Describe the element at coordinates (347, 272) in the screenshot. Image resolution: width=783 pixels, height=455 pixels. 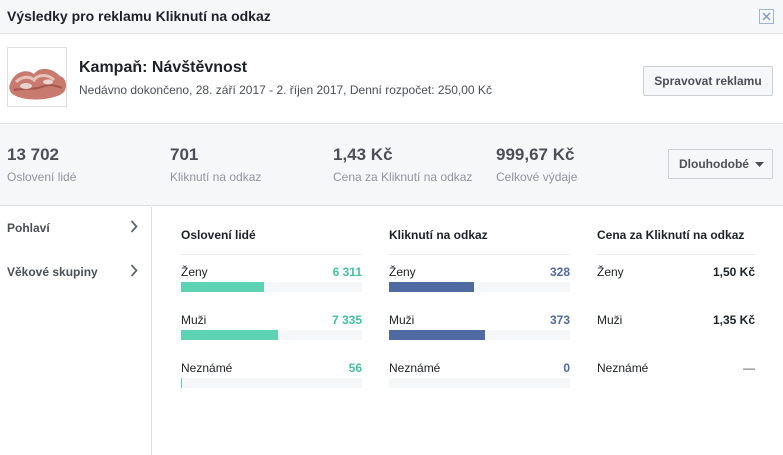
I see `row-value: 6 311` at that location.